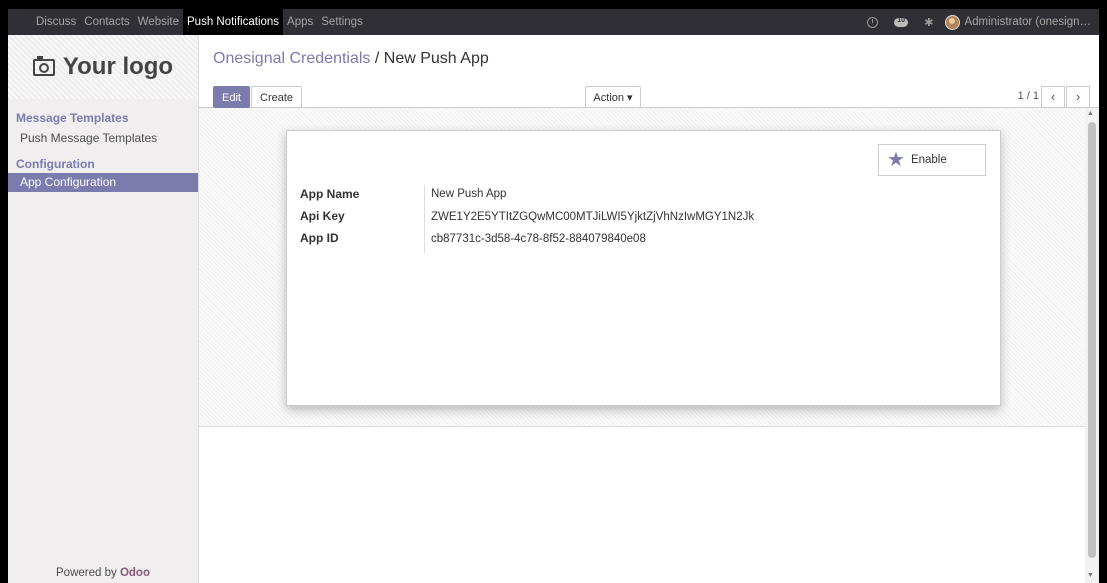  I want to click on sidebar-item-app-configuration: App Configuration, so click(103, 182).